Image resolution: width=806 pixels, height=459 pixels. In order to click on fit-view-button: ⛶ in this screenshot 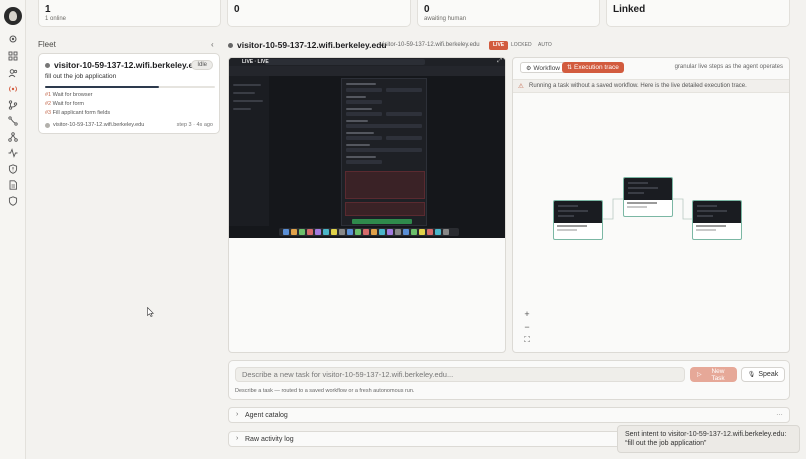, I will do `click(527, 340)`.